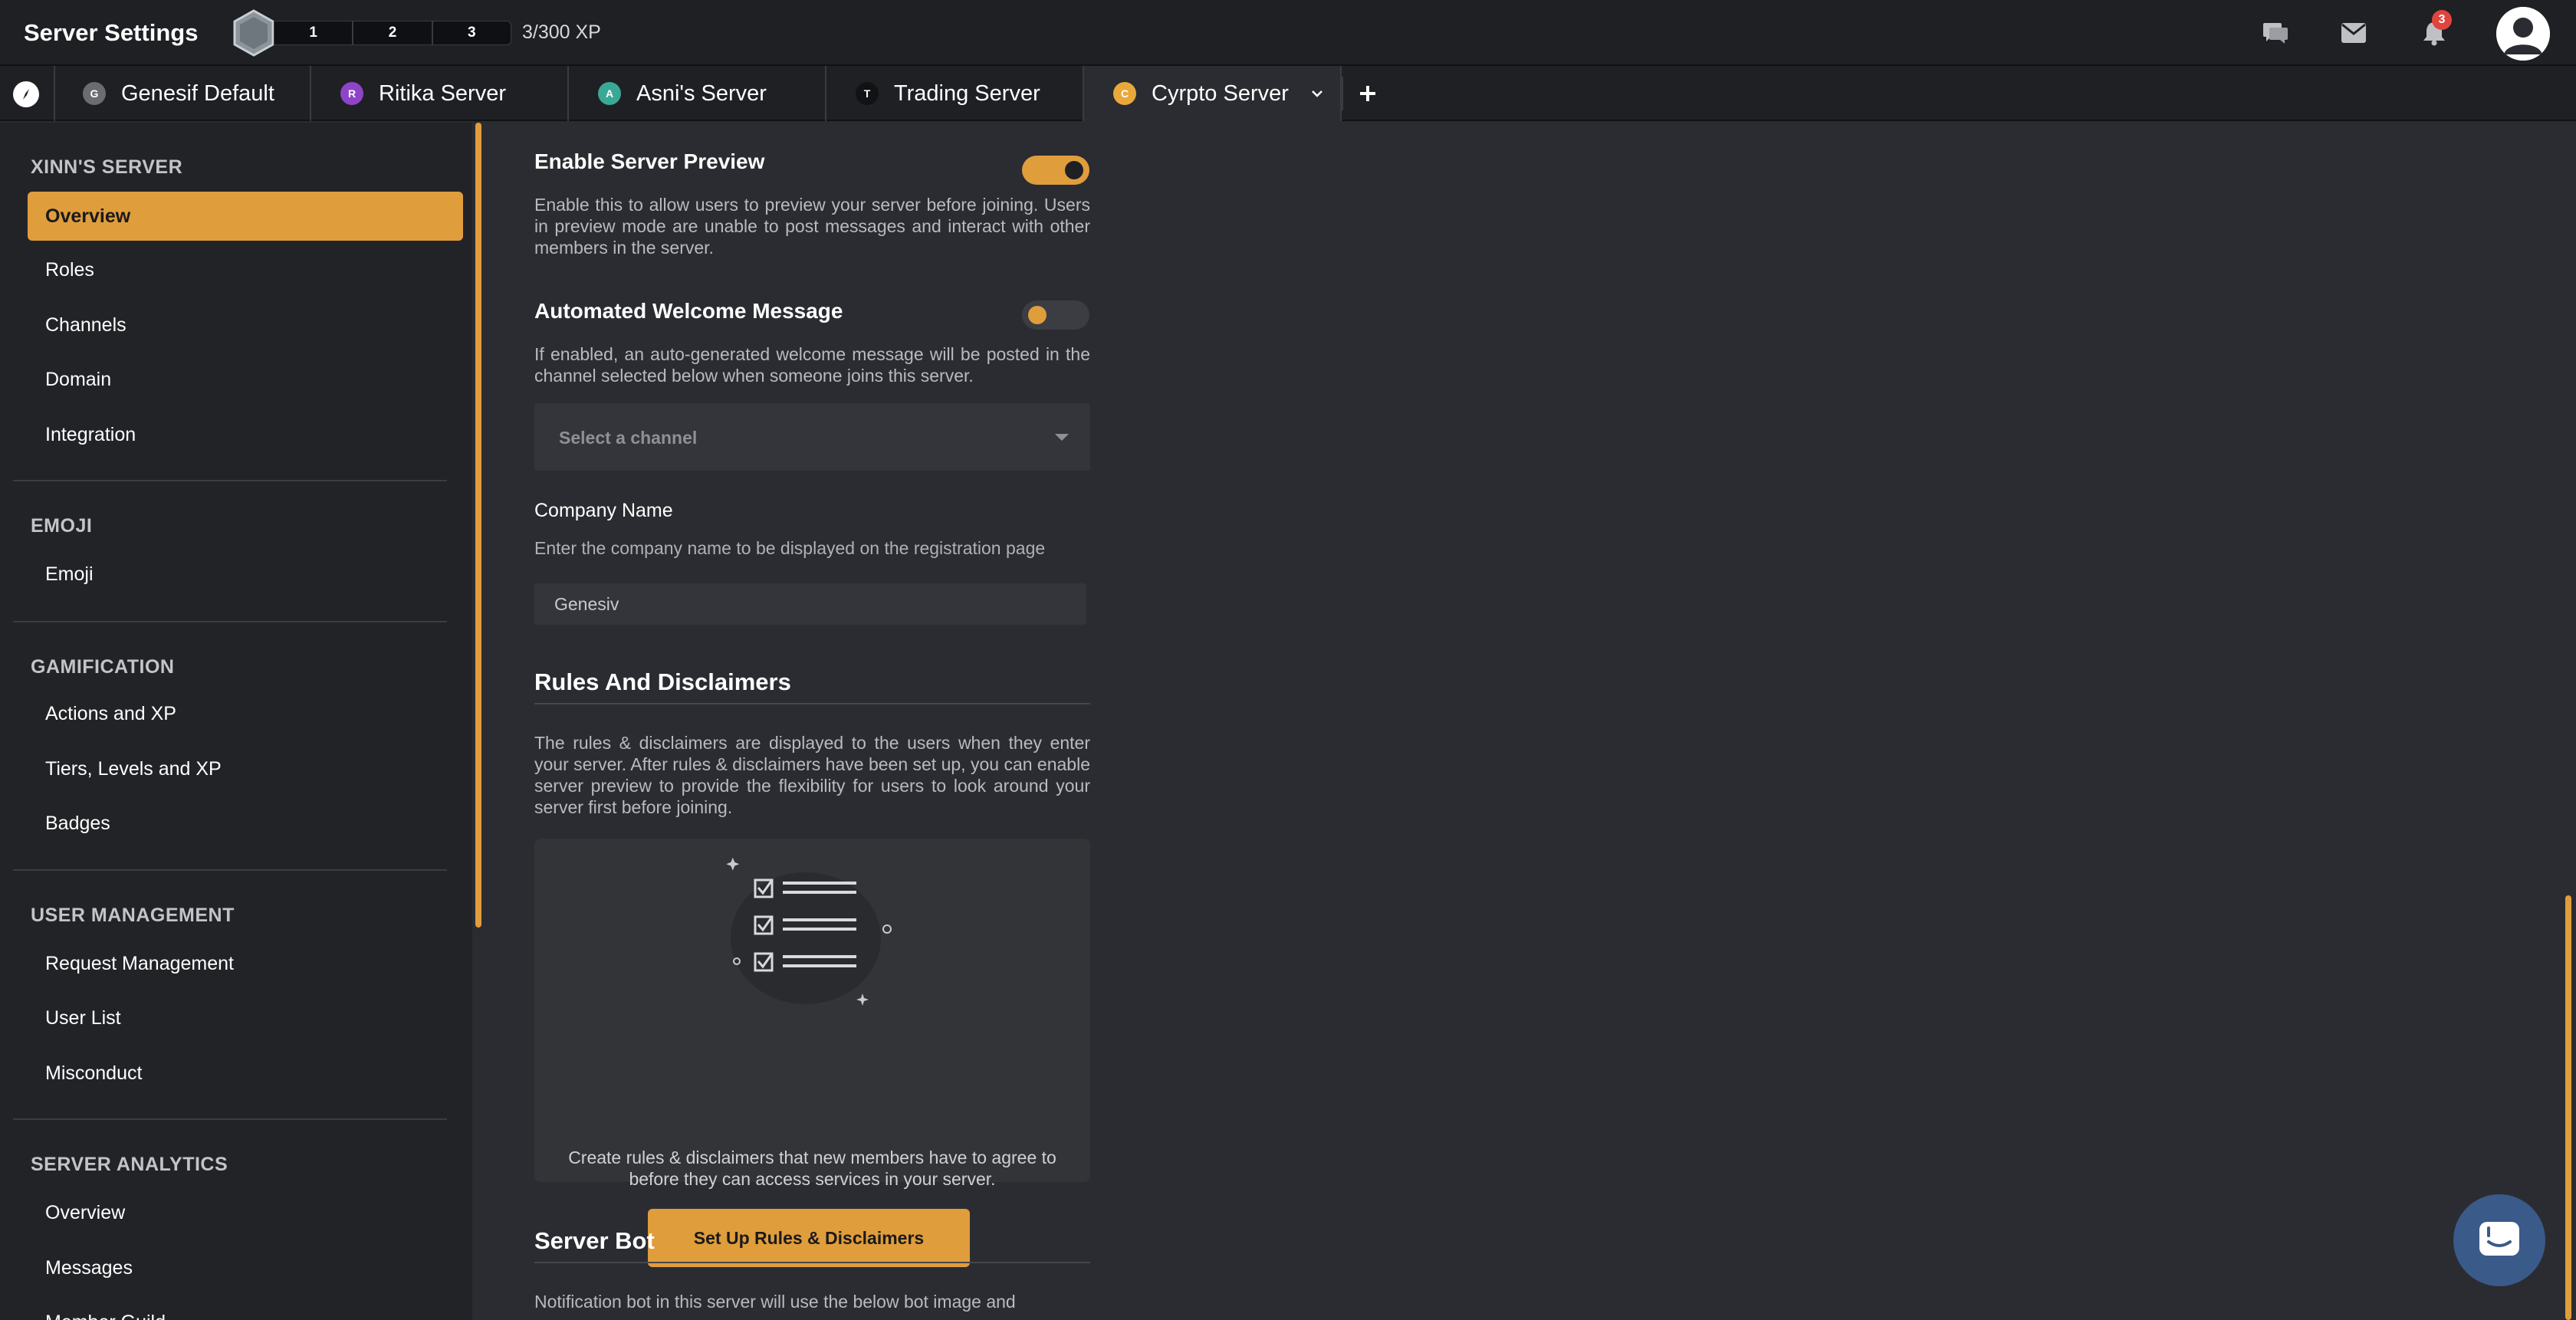 This screenshot has width=2576, height=1320. What do you see at coordinates (198, 93) in the screenshot?
I see `tab-label: Genesif Default` at bounding box center [198, 93].